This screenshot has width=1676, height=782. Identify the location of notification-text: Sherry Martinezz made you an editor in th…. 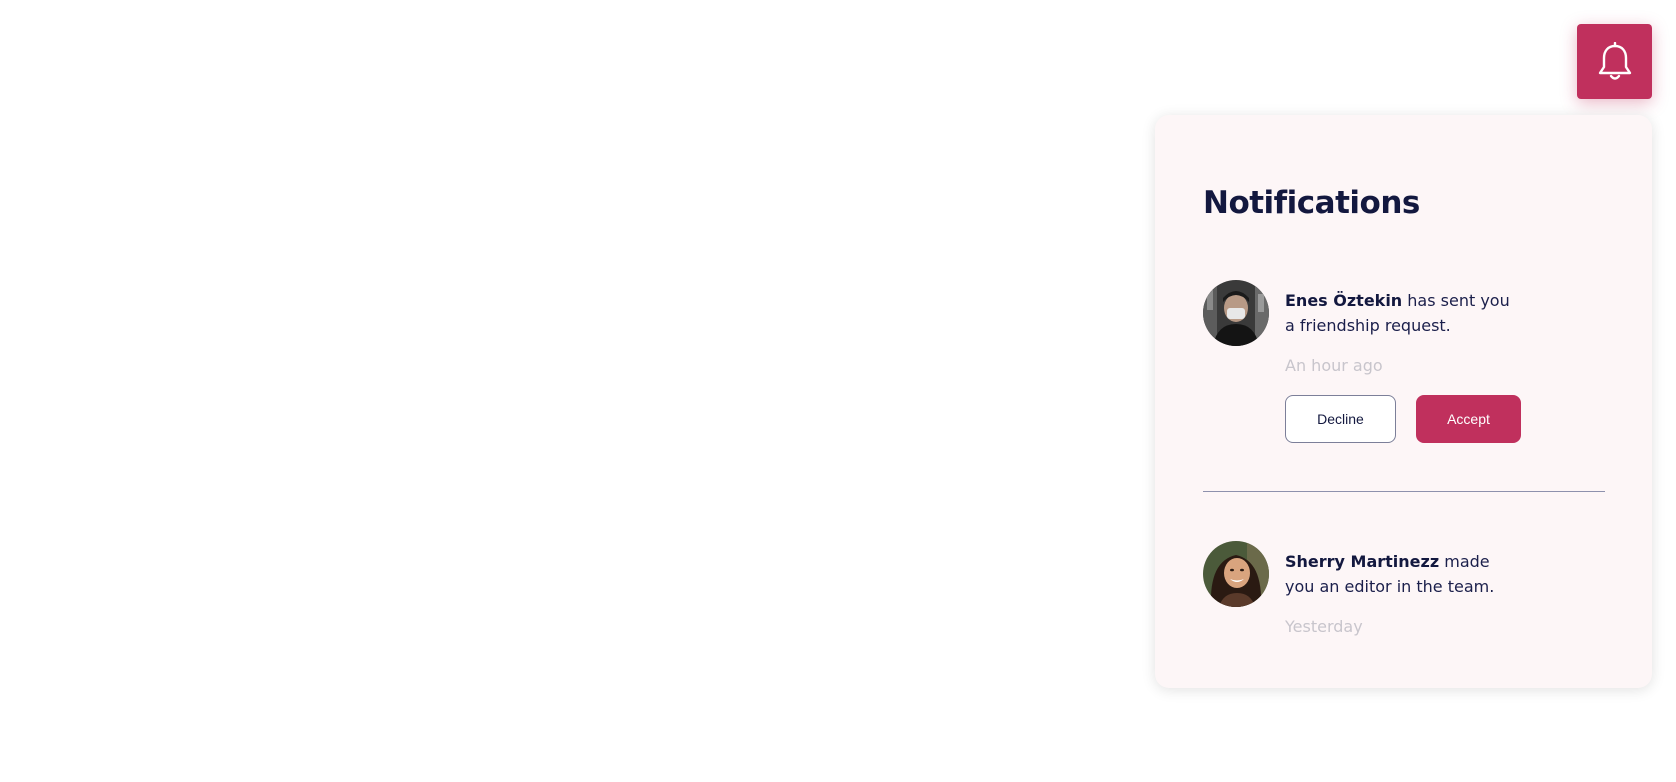
(1405, 574).